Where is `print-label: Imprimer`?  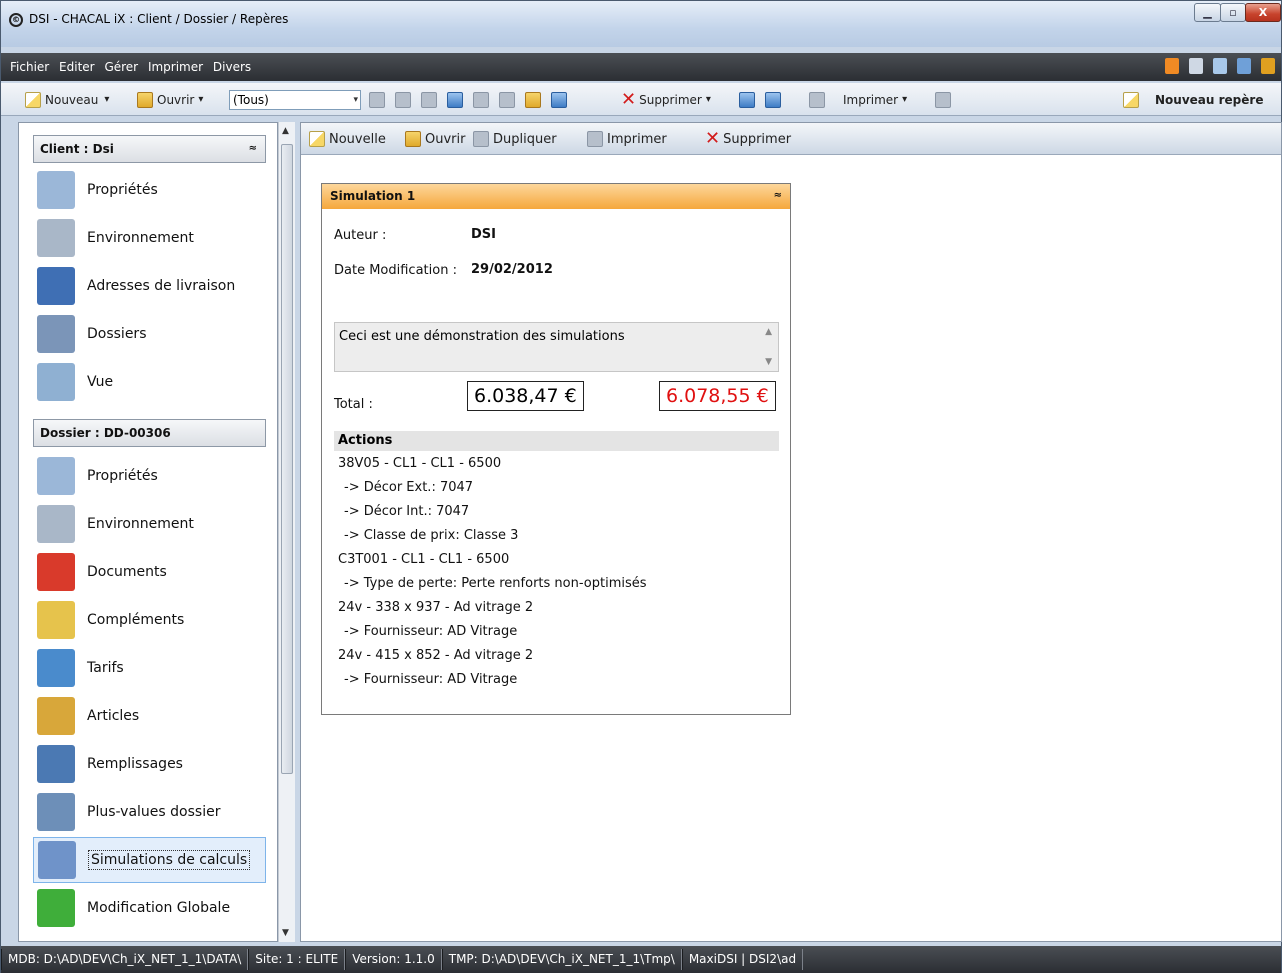 print-label: Imprimer is located at coordinates (871, 99).